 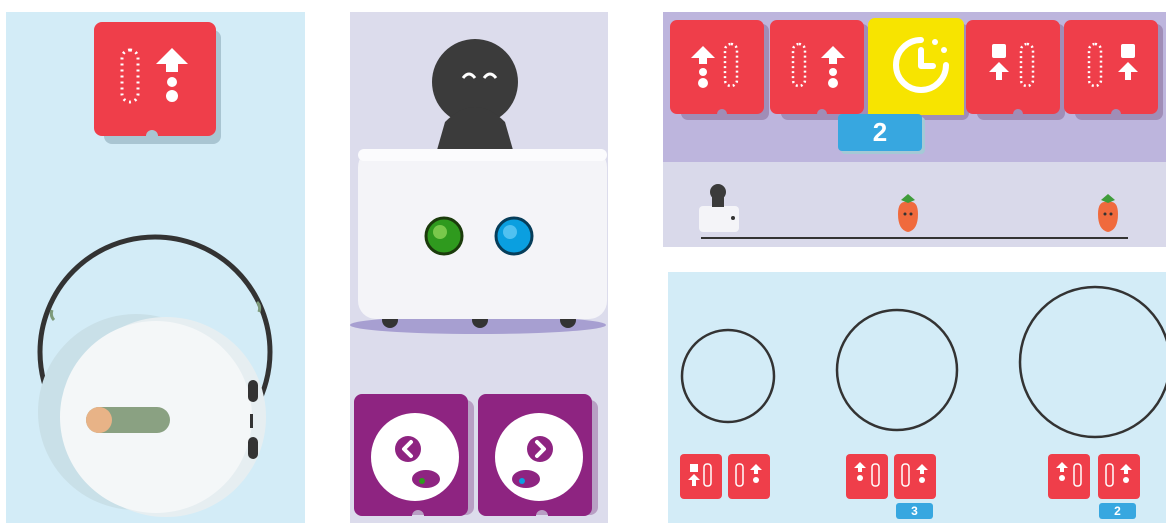 I want to click on group-2-card-a, so click(x=867, y=476).